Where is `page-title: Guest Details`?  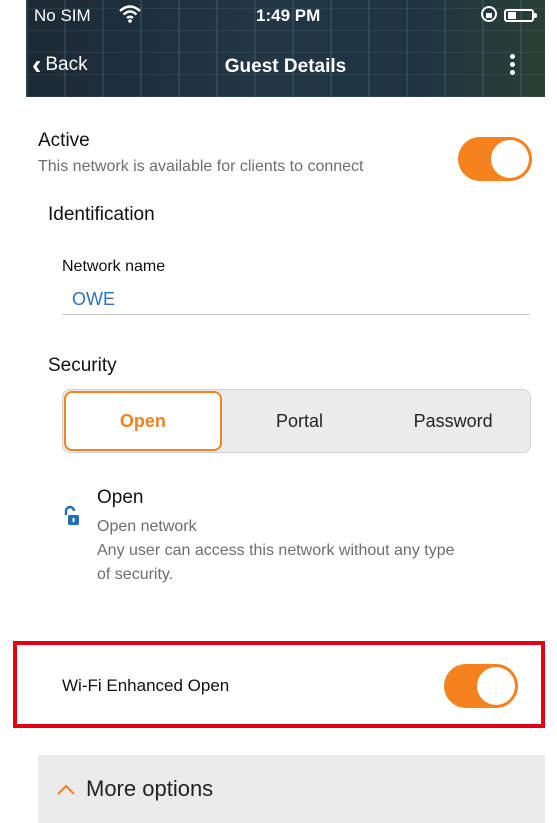
page-title: Guest Details is located at coordinates (285, 66).